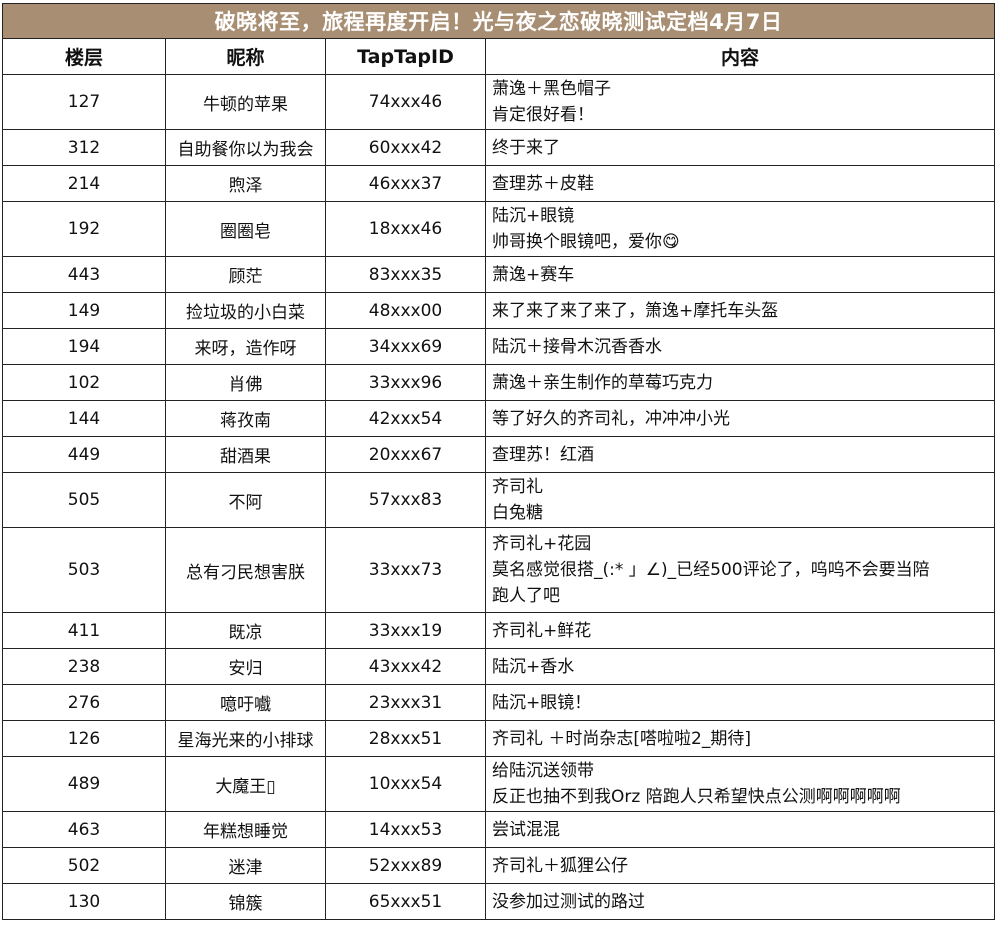 The height and width of the screenshot is (925, 997). What do you see at coordinates (560, 865) in the screenshot?
I see `content-line: 齐司礼＋狐狸公仔` at bounding box center [560, 865].